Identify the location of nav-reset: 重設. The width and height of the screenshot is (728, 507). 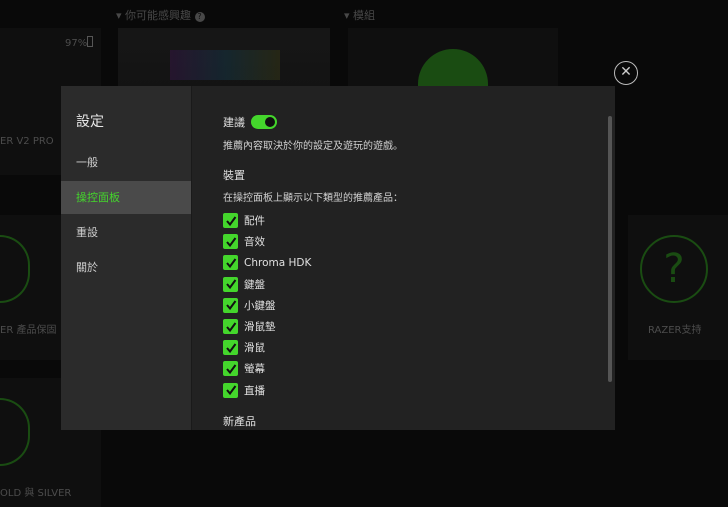
(126, 232).